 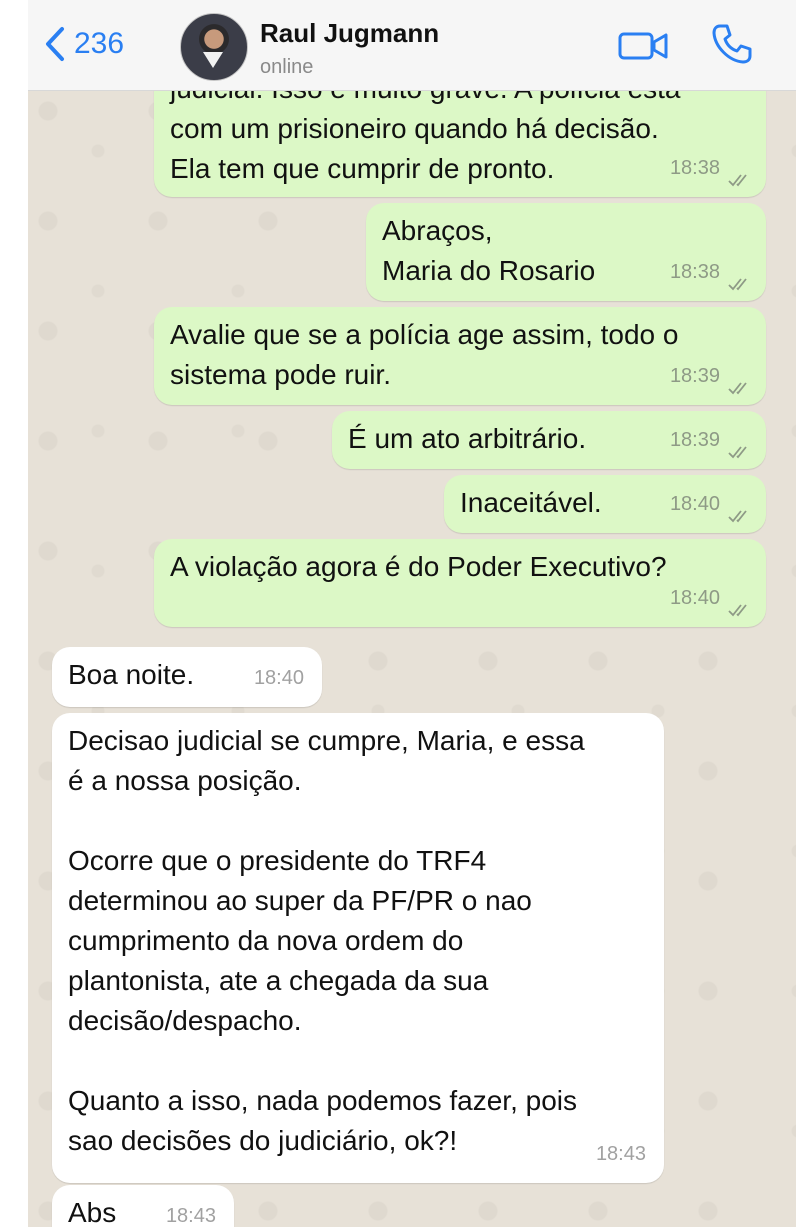 I want to click on message-bubble-outgoing: Inaceitável. 18:40, so click(x=605, y=504).